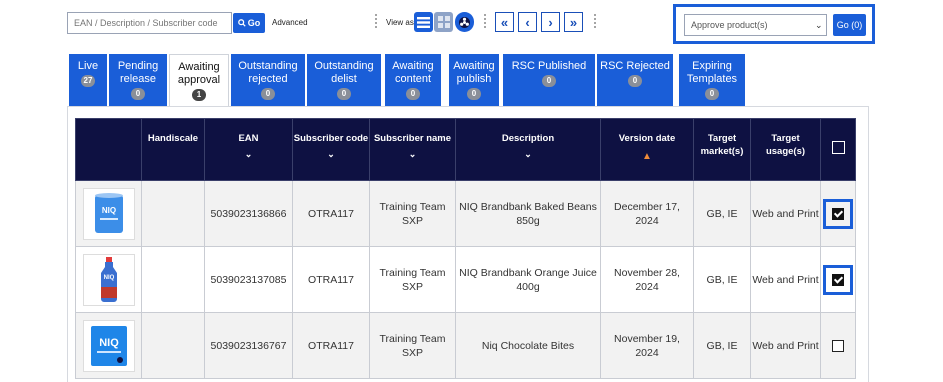  I want to click on sort-up-icon: ▲, so click(647, 156).